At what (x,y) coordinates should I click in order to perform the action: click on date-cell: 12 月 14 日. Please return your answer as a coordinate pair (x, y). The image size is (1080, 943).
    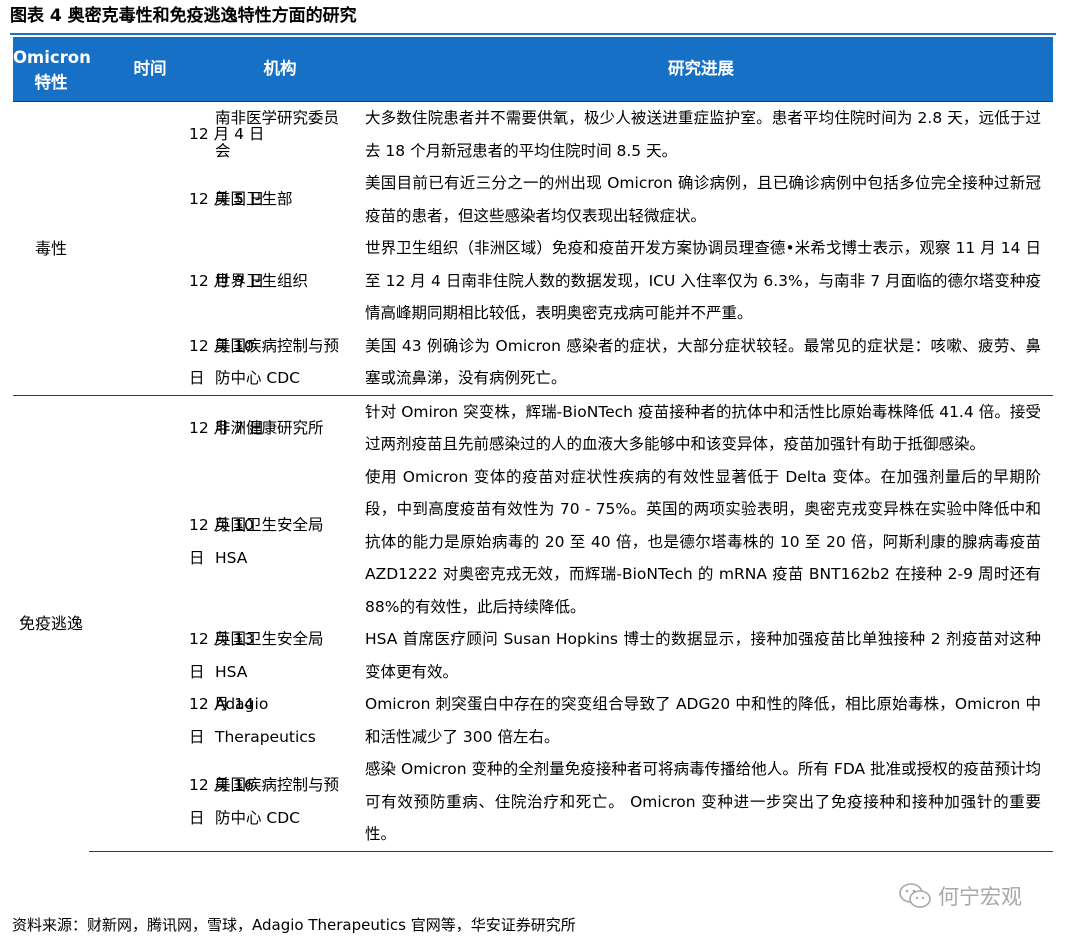
    Looking at the image, I should click on (221, 720).